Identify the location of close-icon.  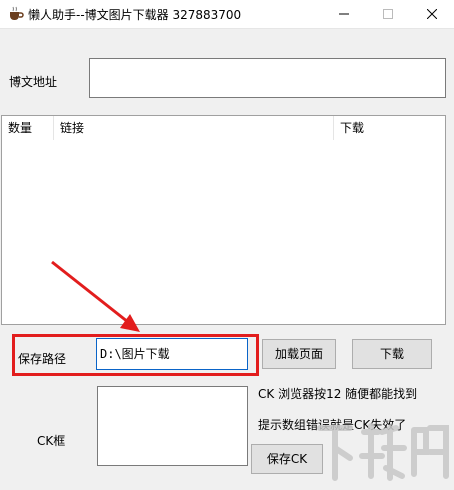
(432, 14).